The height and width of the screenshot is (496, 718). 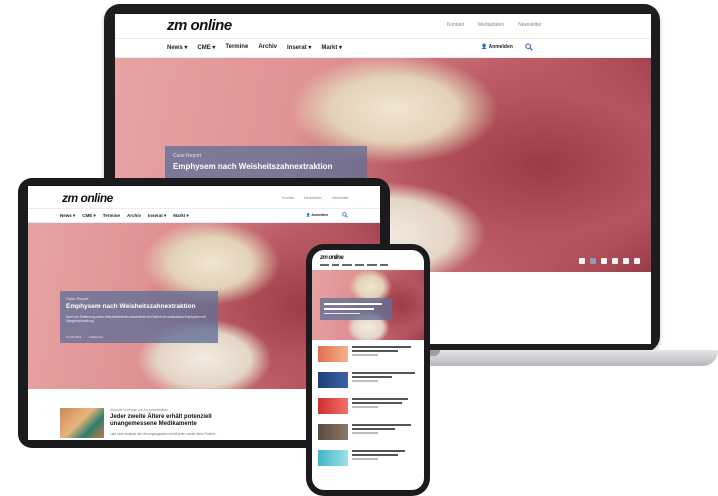 I want to click on phone-article-list, so click(x=368, y=406).